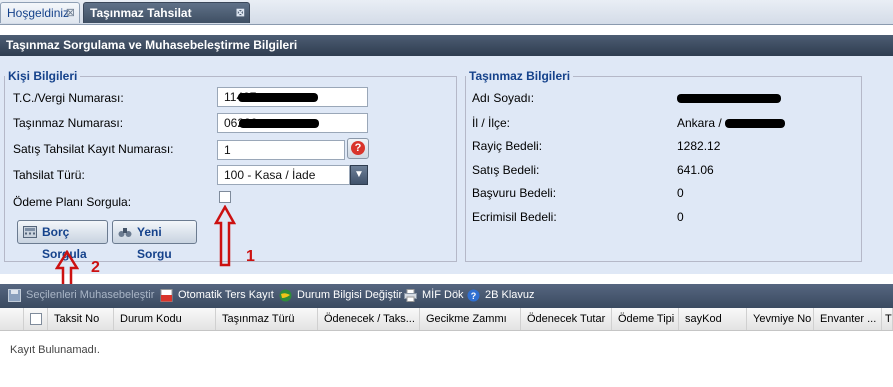 The image size is (893, 387). I want to click on ecrimisil-value: 0, so click(680, 217).